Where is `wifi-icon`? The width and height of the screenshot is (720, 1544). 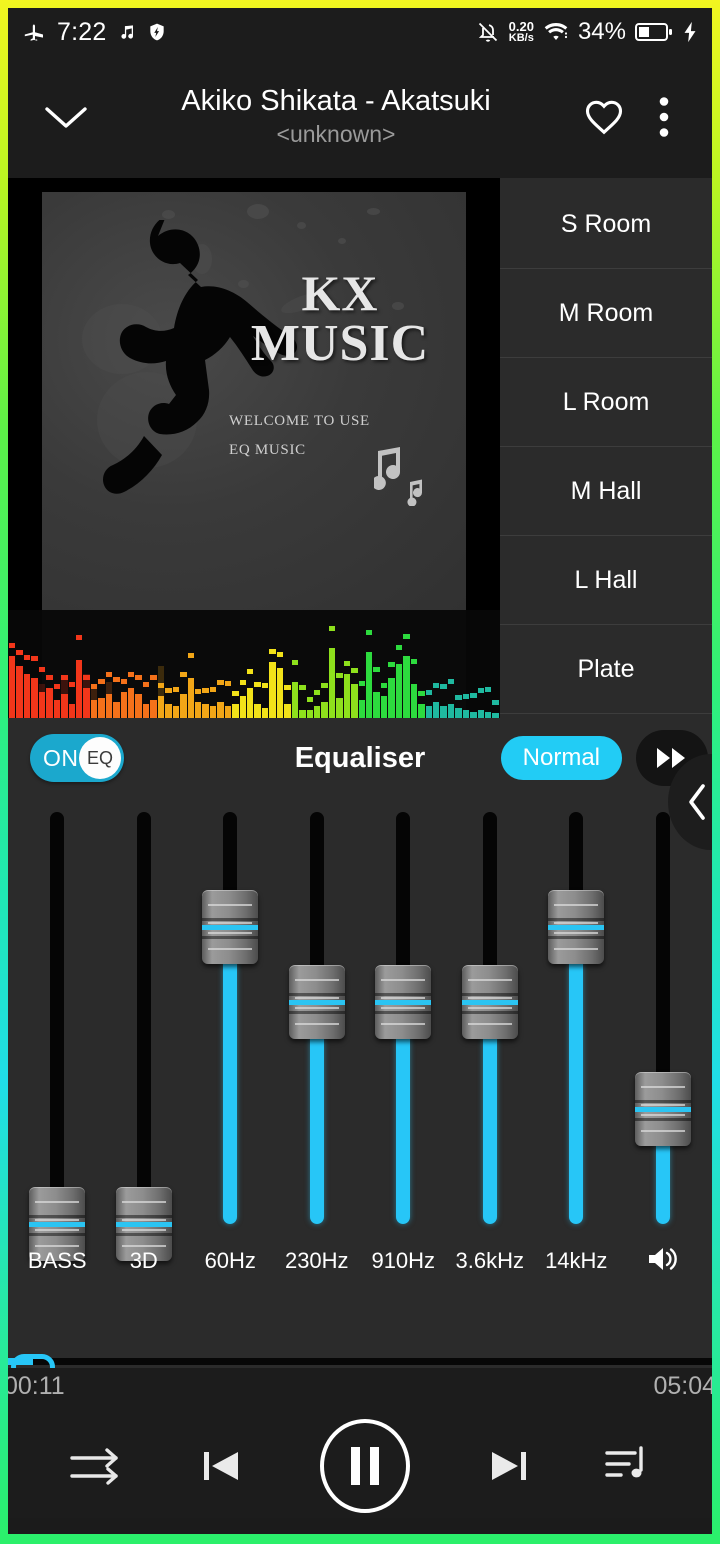
wifi-icon is located at coordinates (556, 32).